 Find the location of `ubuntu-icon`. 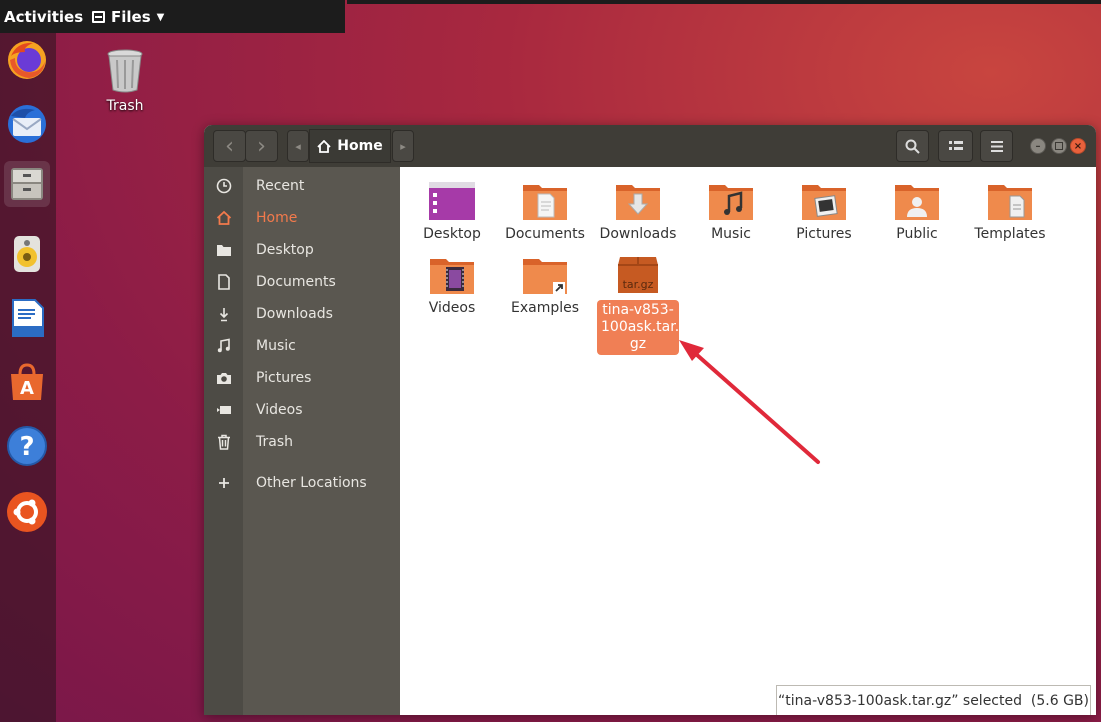

ubuntu-icon is located at coordinates (27, 512).